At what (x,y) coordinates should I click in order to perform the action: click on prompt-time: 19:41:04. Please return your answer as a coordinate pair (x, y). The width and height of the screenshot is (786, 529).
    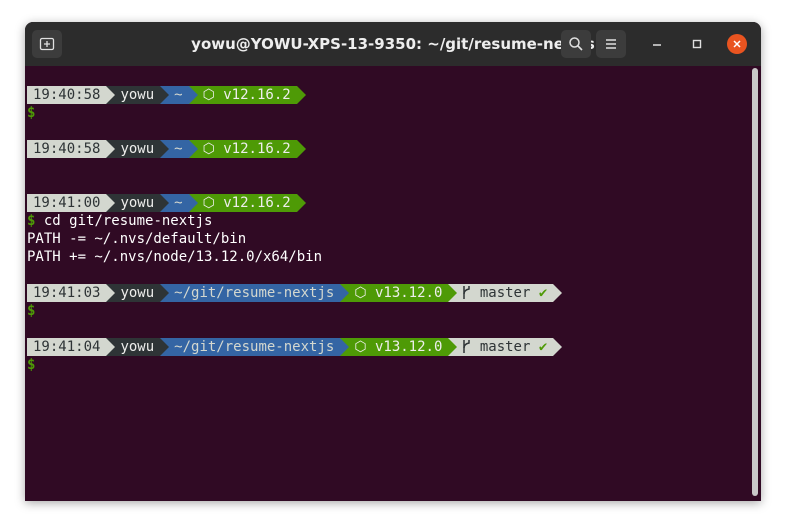
    Looking at the image, I should click on (71, 347).